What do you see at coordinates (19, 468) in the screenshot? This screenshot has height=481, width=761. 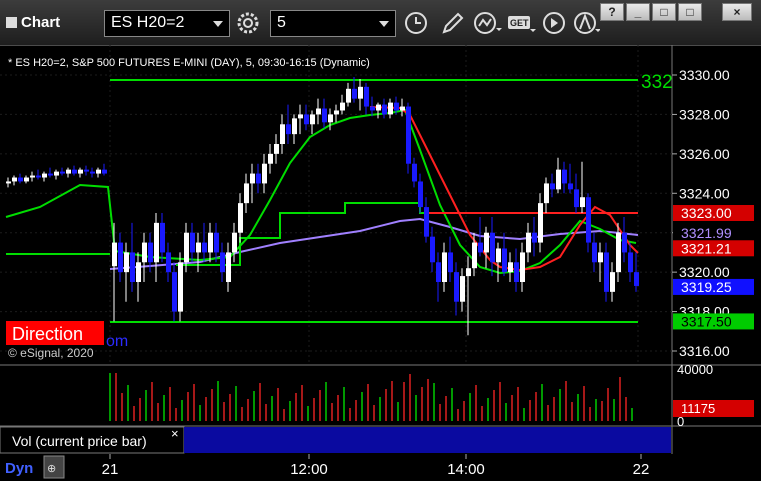 I see `dynamic-mode-label: Dyn` at bounding box center [19, 468].